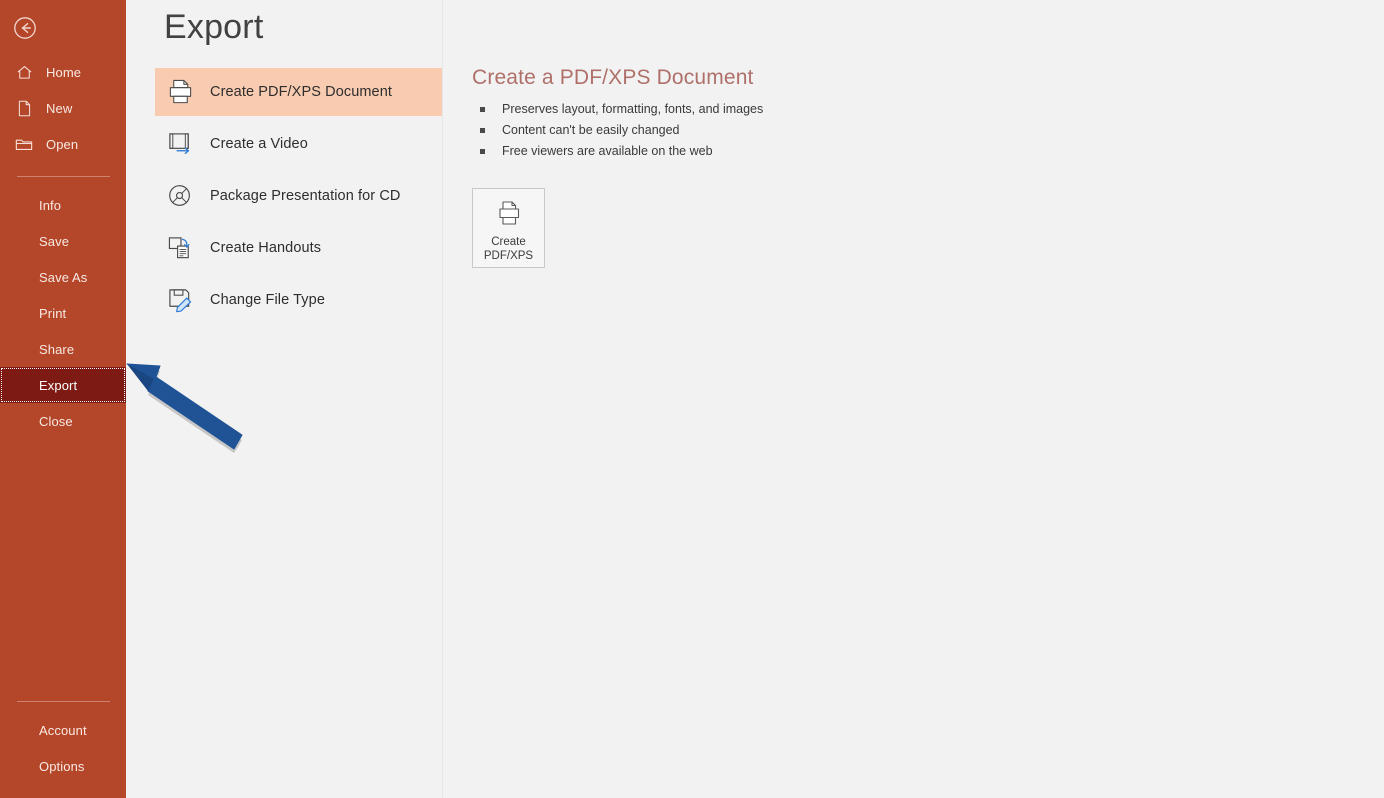 This screenshot has width=1384, height=798. Describe the element at coordinates (24, 108) in the screenshot. I see `new-document-icon` at that location.